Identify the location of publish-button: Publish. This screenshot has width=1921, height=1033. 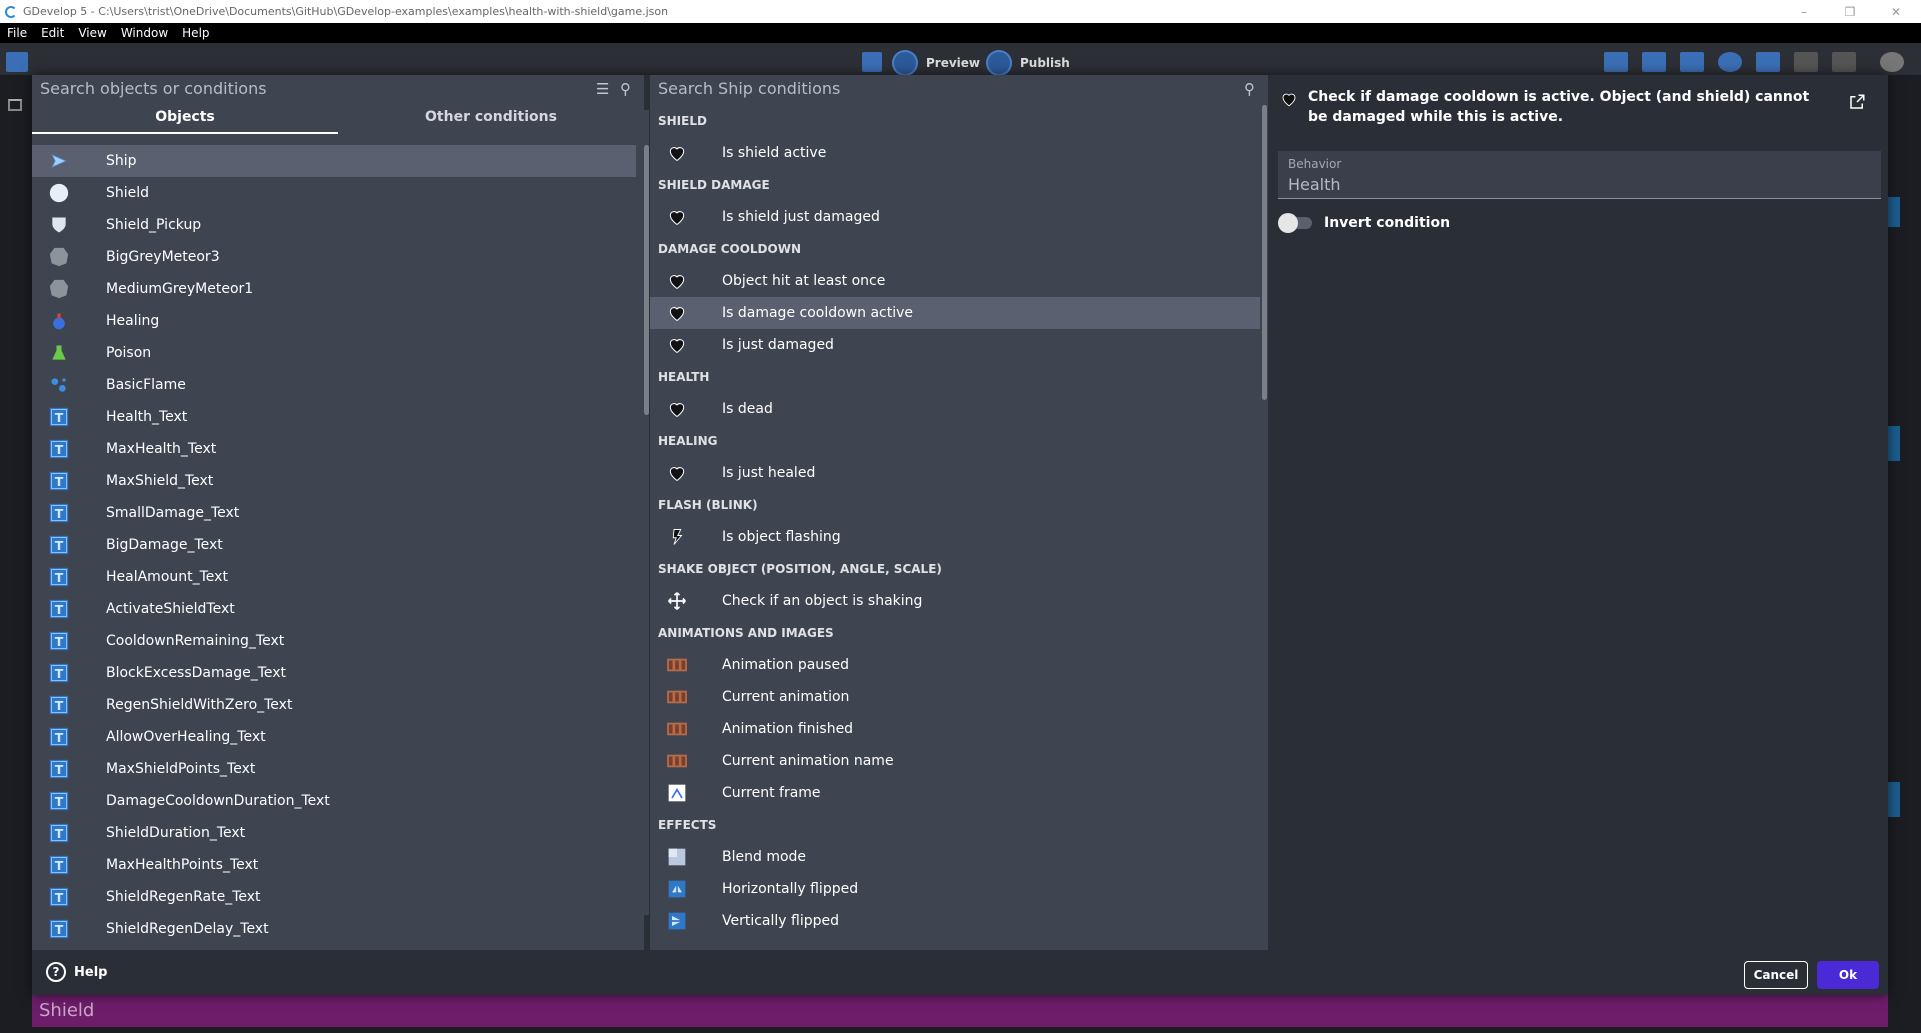
(1028, 63).